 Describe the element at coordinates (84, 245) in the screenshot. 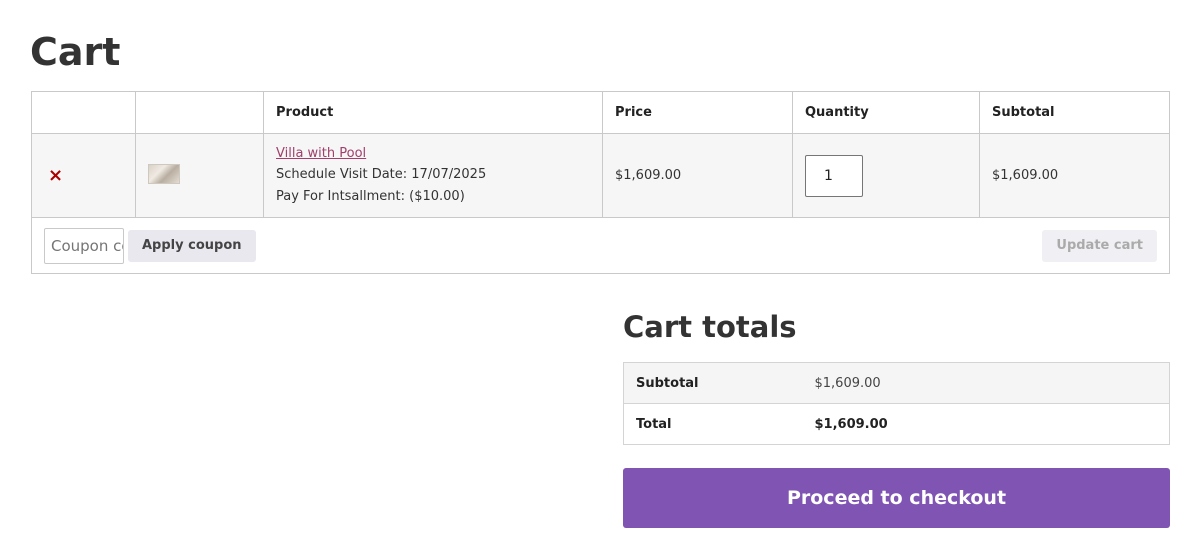

I see `coupon-input` at that location.